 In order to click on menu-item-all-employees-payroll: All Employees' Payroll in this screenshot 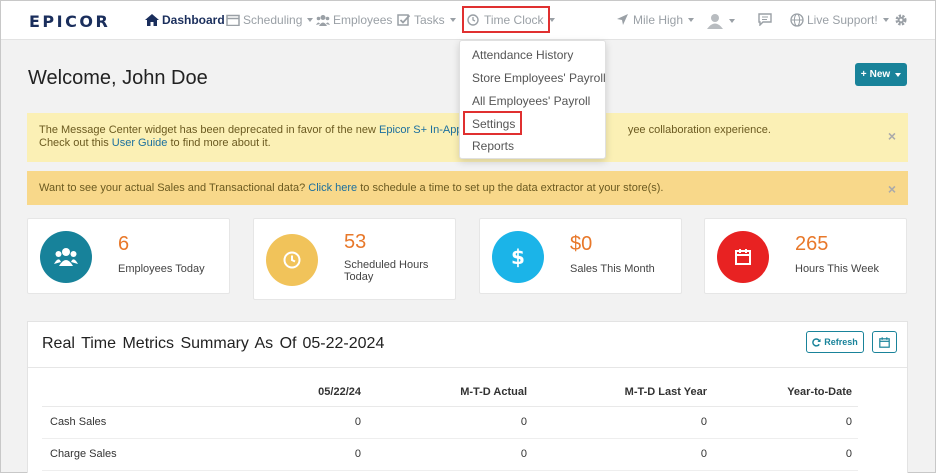, I will do `click(531, 101)`.